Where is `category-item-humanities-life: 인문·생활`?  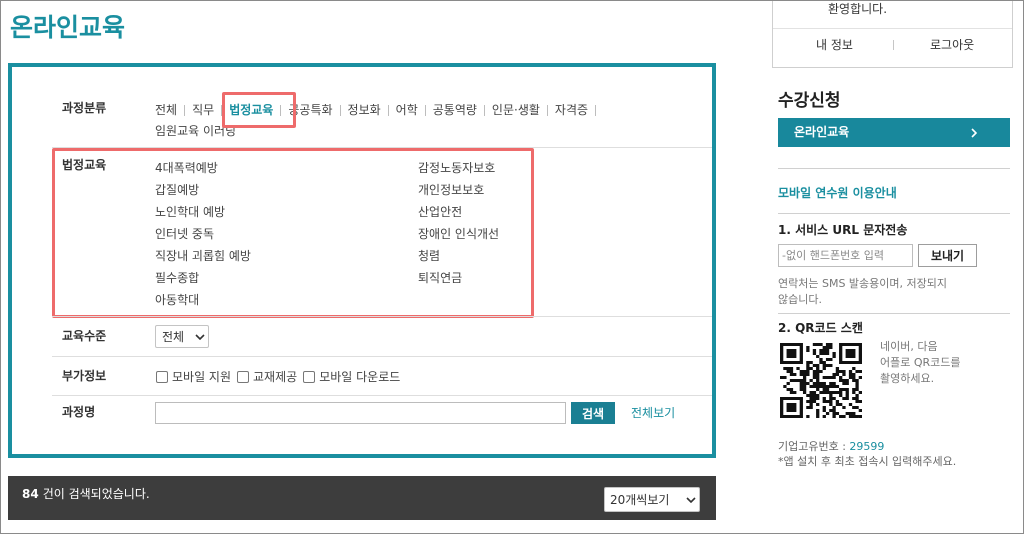 category-item-humanities-life: 인문·생활 is located at coordinates (516, 110).